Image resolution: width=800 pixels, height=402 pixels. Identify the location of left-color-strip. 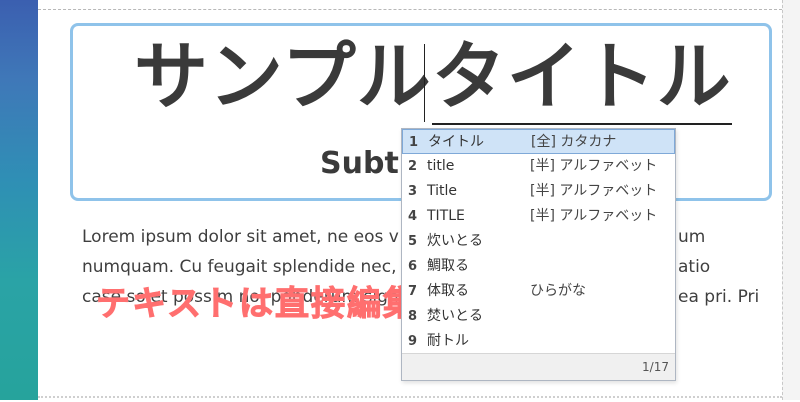
(19, 200).